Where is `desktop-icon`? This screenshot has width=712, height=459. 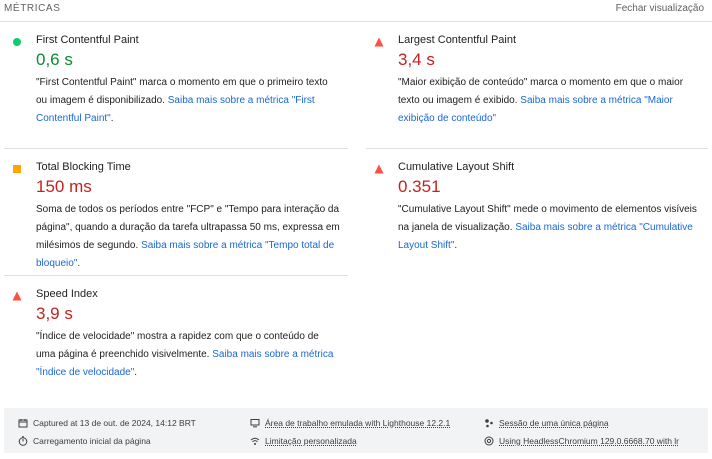 desktop-icon is located at coordinates (255, 423).